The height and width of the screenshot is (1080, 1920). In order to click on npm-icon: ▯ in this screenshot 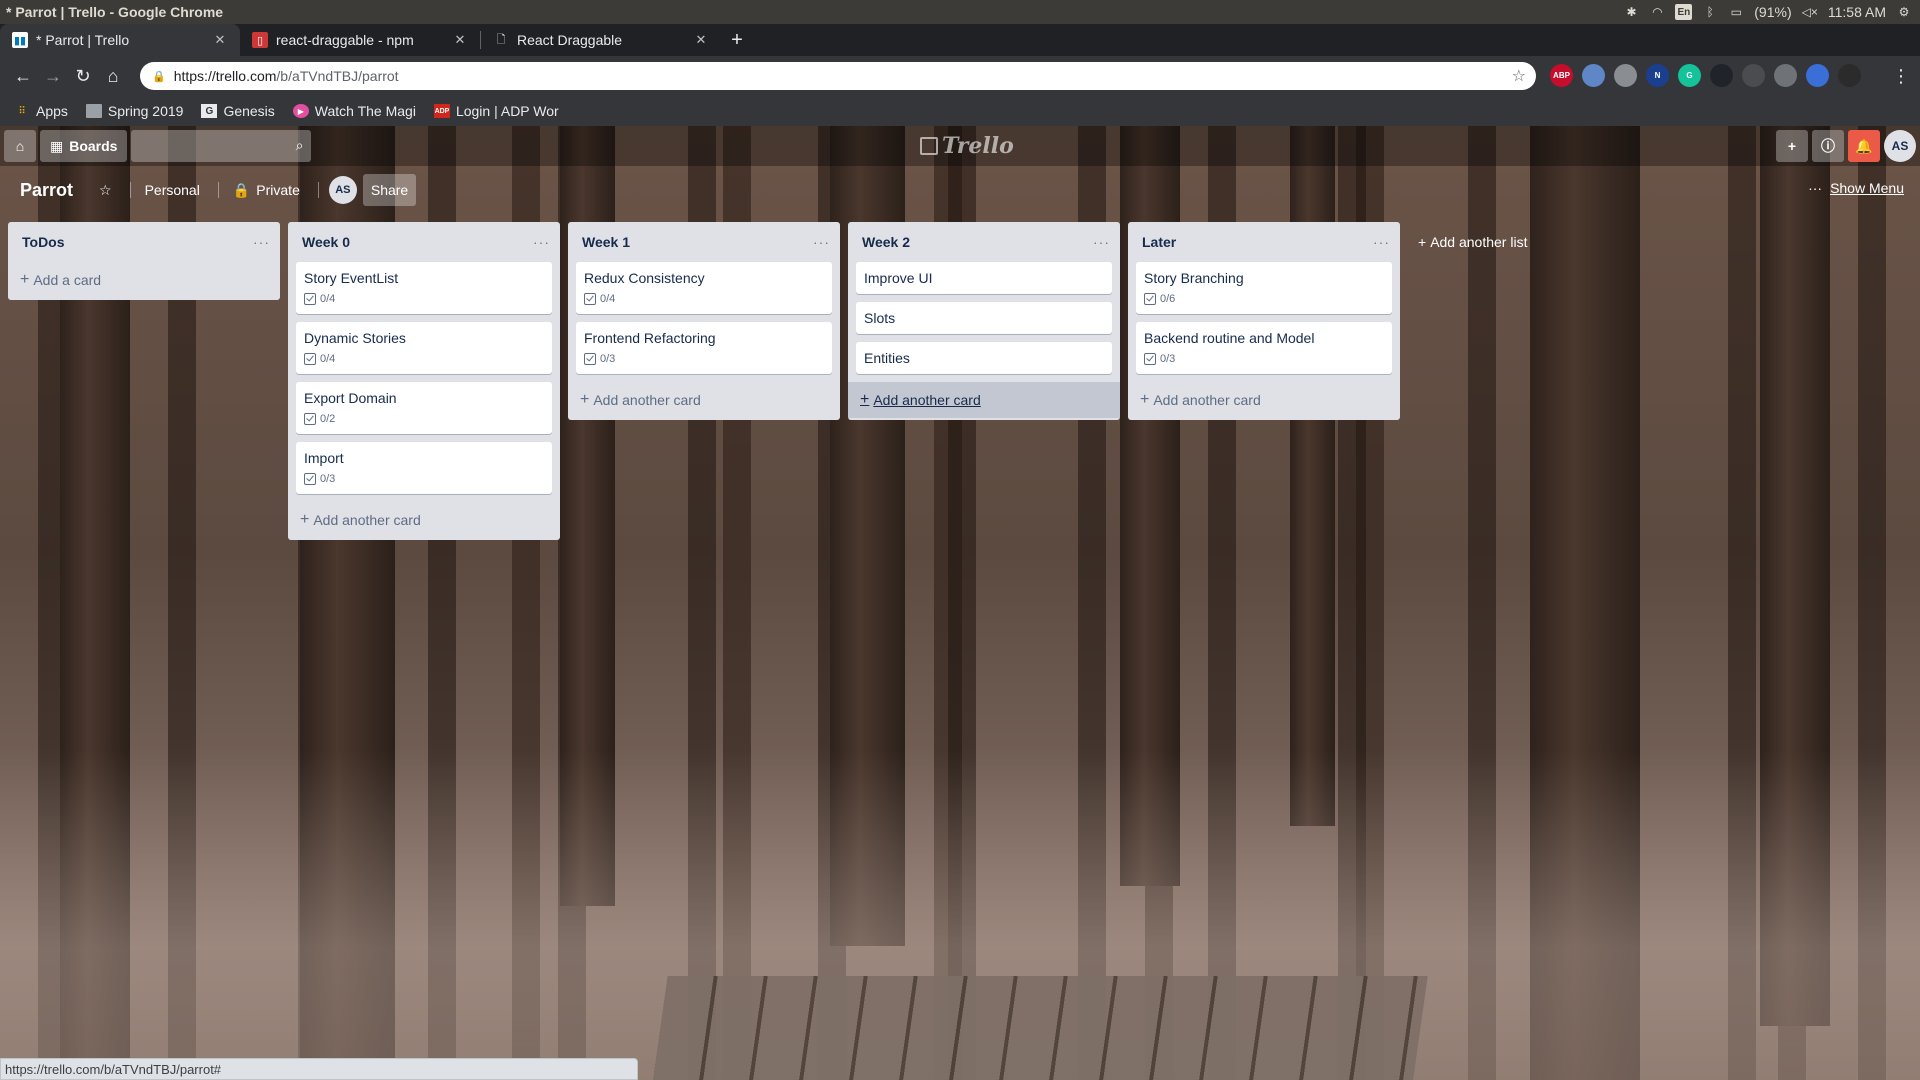, I will do `click(260, 40)`.